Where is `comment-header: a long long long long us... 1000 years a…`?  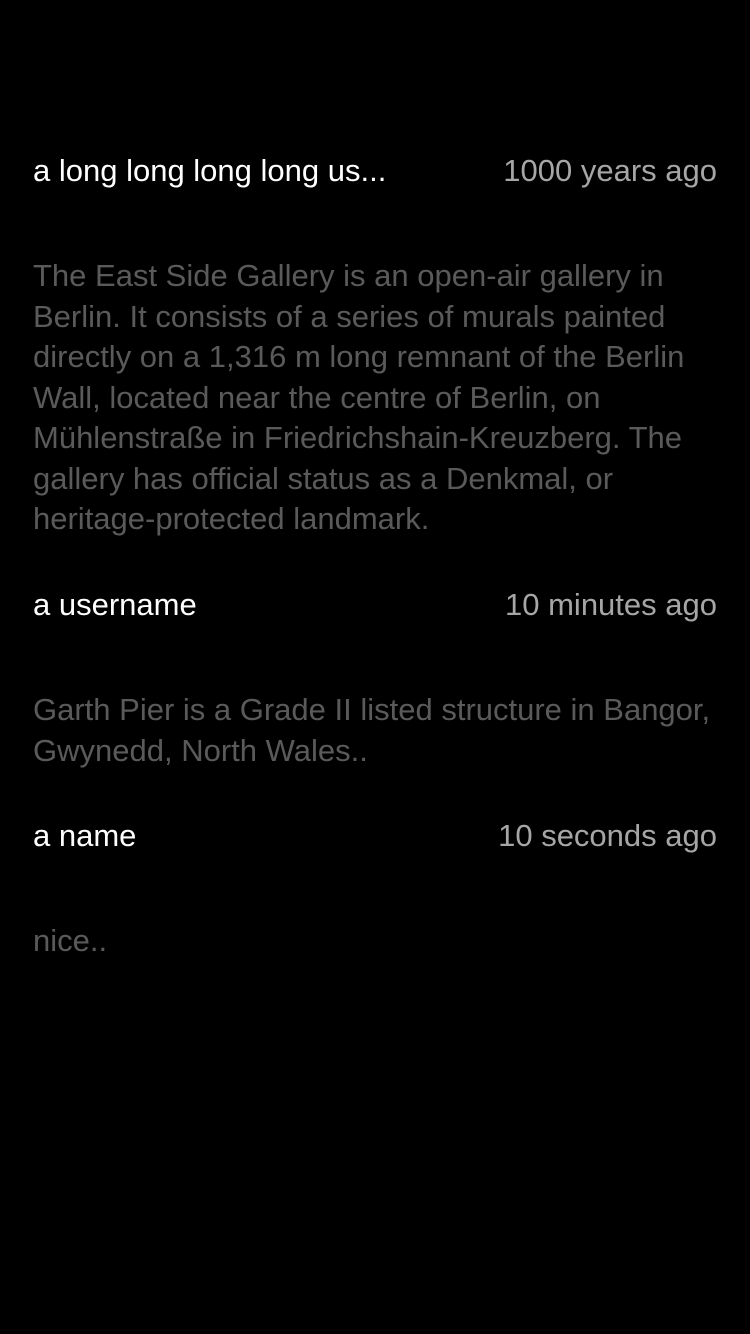
comment-header: a long long long long us... 1000 years a… is located at coordinates (375, 171).